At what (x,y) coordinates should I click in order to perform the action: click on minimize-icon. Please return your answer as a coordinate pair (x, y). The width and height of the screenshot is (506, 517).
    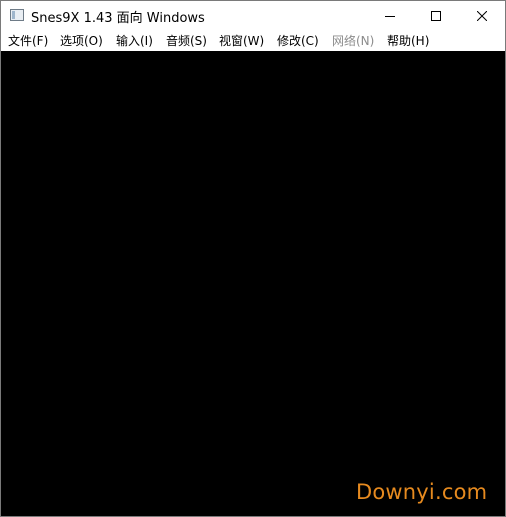
    Looking at the image, I should click on (390, 16).